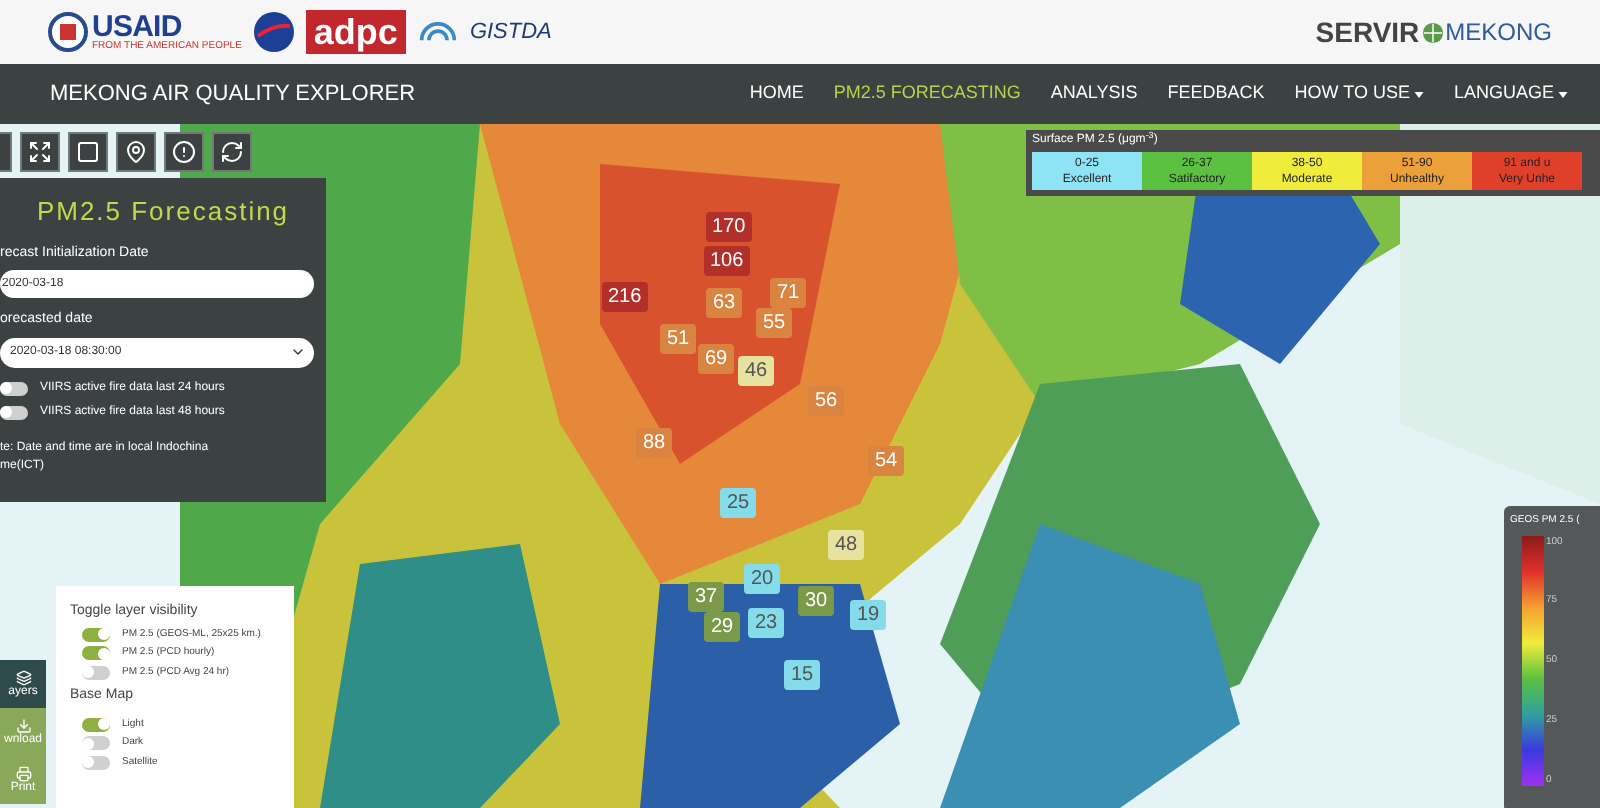  Describe the element at coordinates (756, 371) in the screenshot. I see `pm25-marker: 46` at that location.